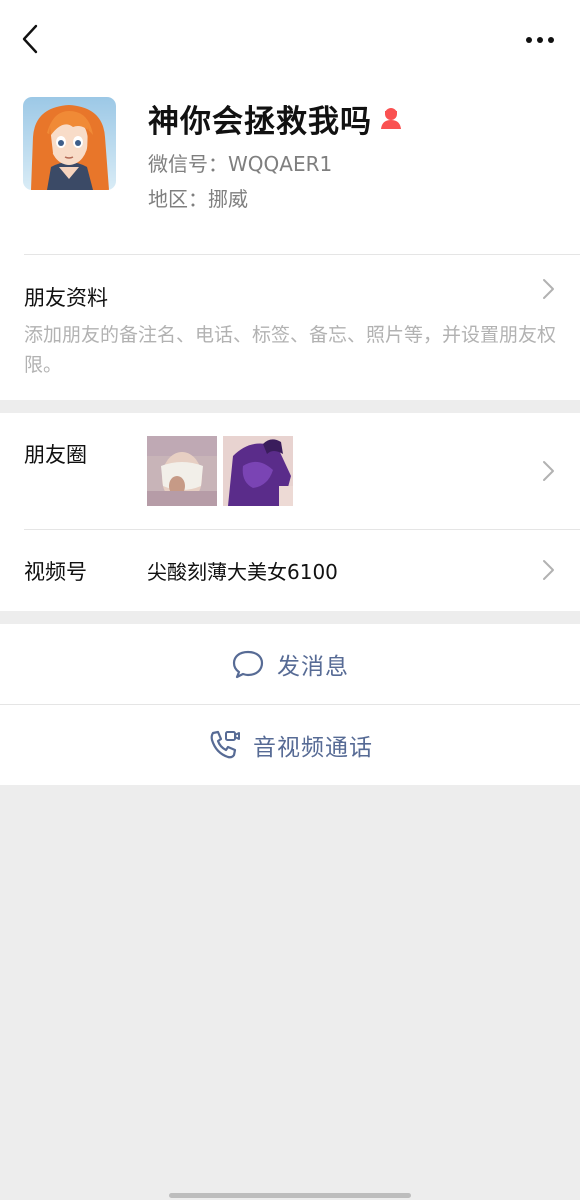 This screenshot has height=1200, width=580. What do you see at coordinates (55, 572) in the screenshot?
I see `channels-title: 视频号` at bounding box center [55, 572].